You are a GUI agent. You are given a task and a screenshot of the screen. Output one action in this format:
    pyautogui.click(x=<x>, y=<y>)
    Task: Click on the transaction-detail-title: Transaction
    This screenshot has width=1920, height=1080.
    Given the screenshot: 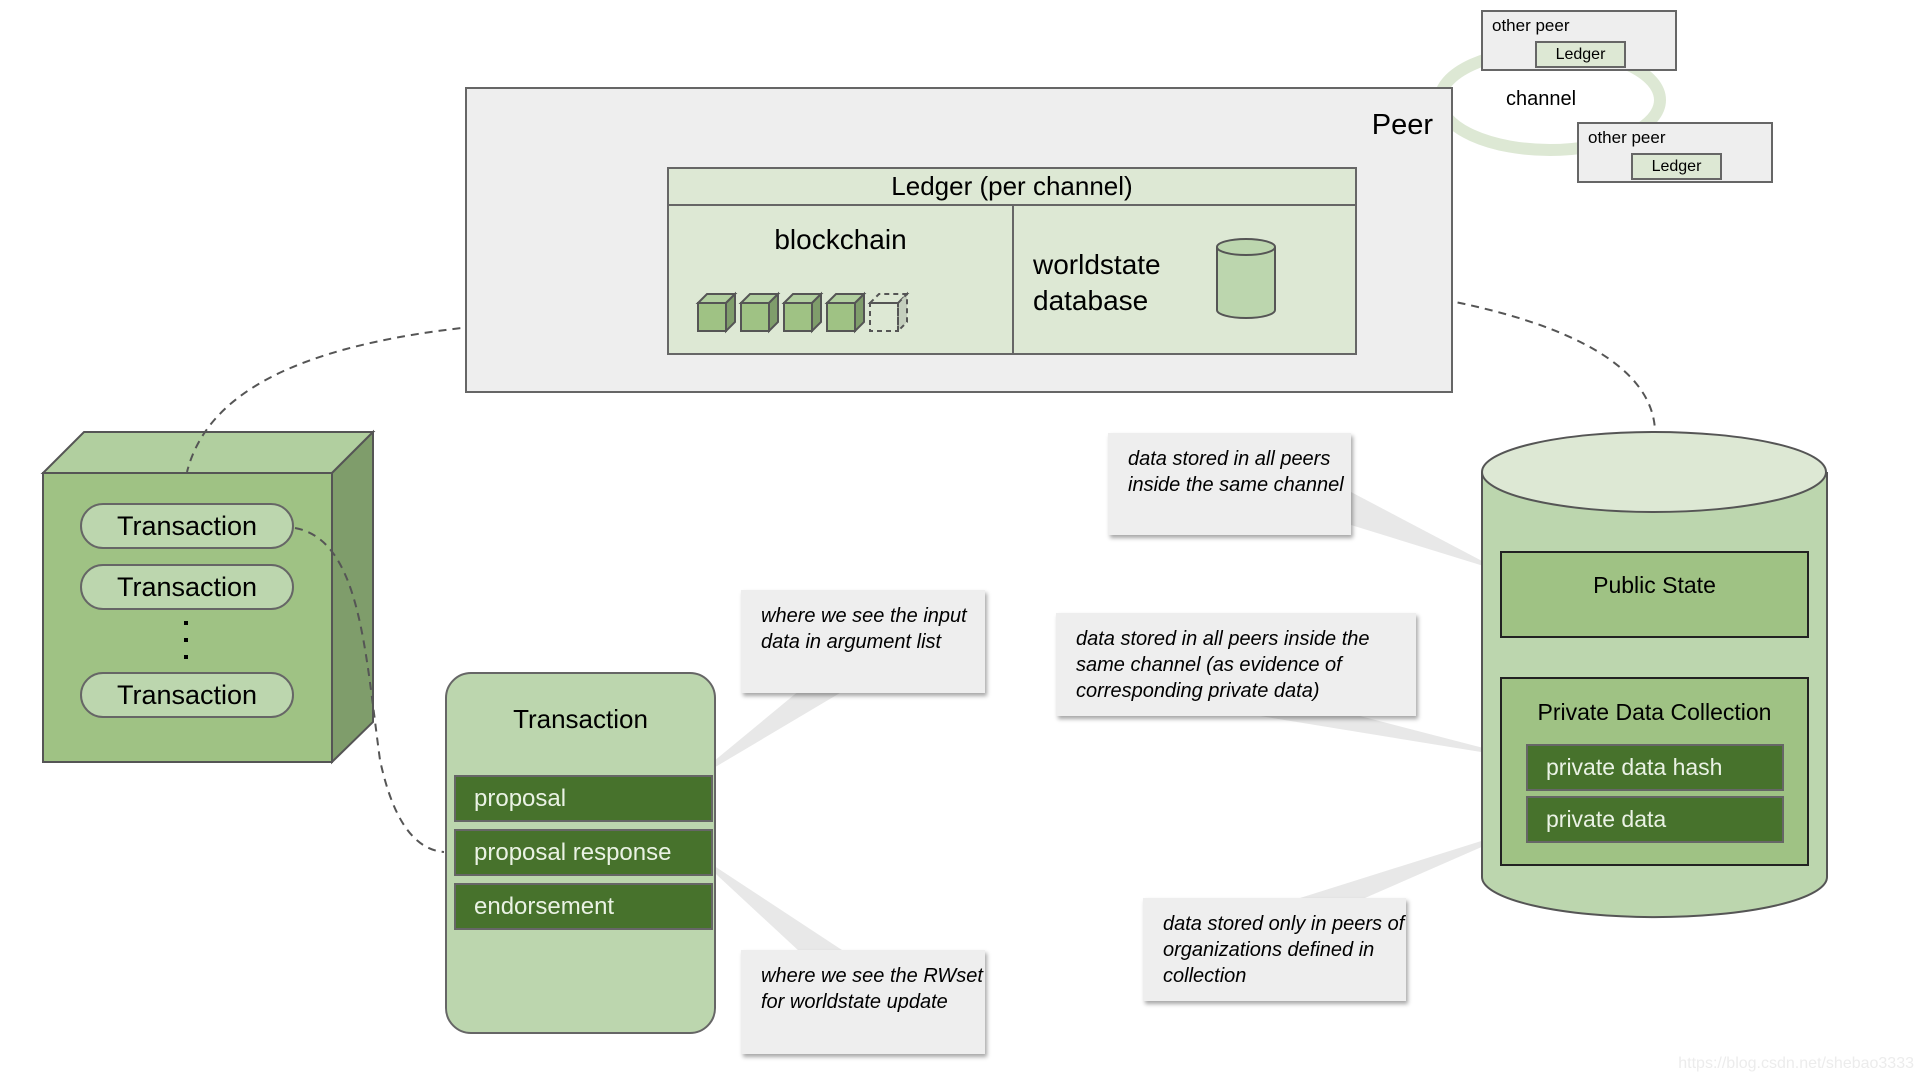 What is the action you would take?
    pyautogui.click(x=580, y=719)
    